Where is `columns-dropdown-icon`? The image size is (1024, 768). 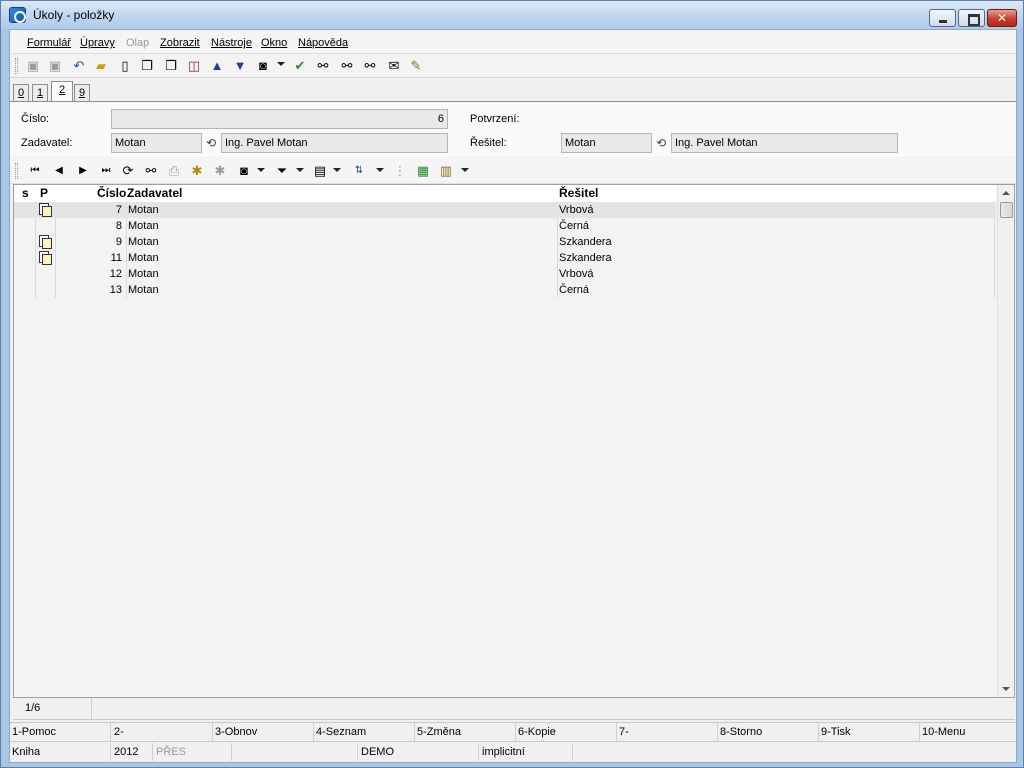 columns-dropdown-icon is located at coordinates (337, 170).